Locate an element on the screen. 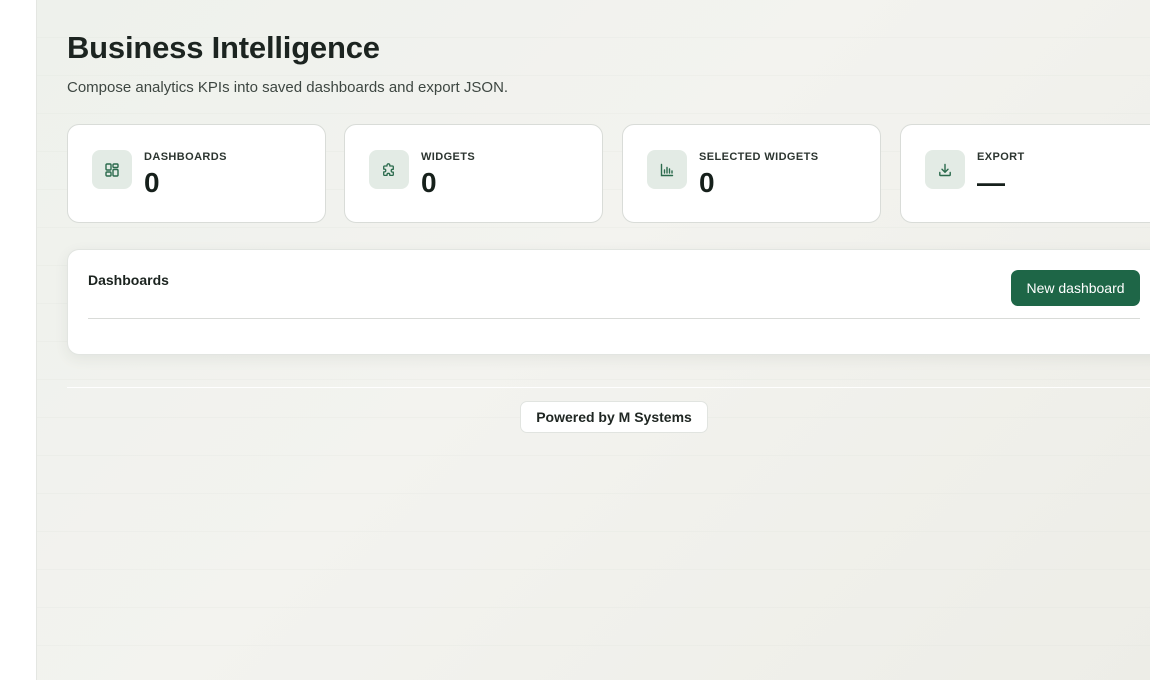 The width and height of the screenshot is (1150, 680). stat-card-dashboards: DASHBOARDS 0 is located at coordinates (196, 173).